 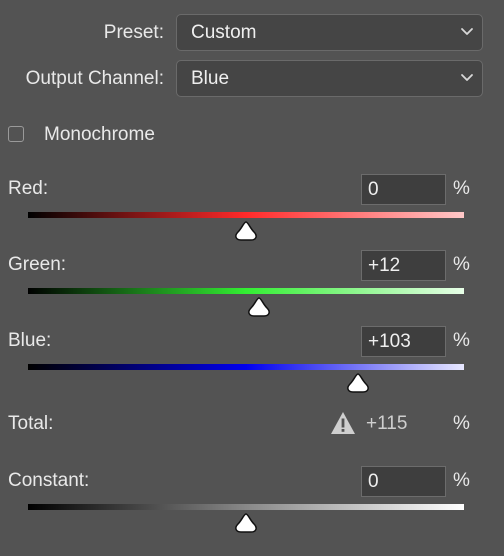 I want to click on blue-value-input: +103, so click(x=403, y=341).